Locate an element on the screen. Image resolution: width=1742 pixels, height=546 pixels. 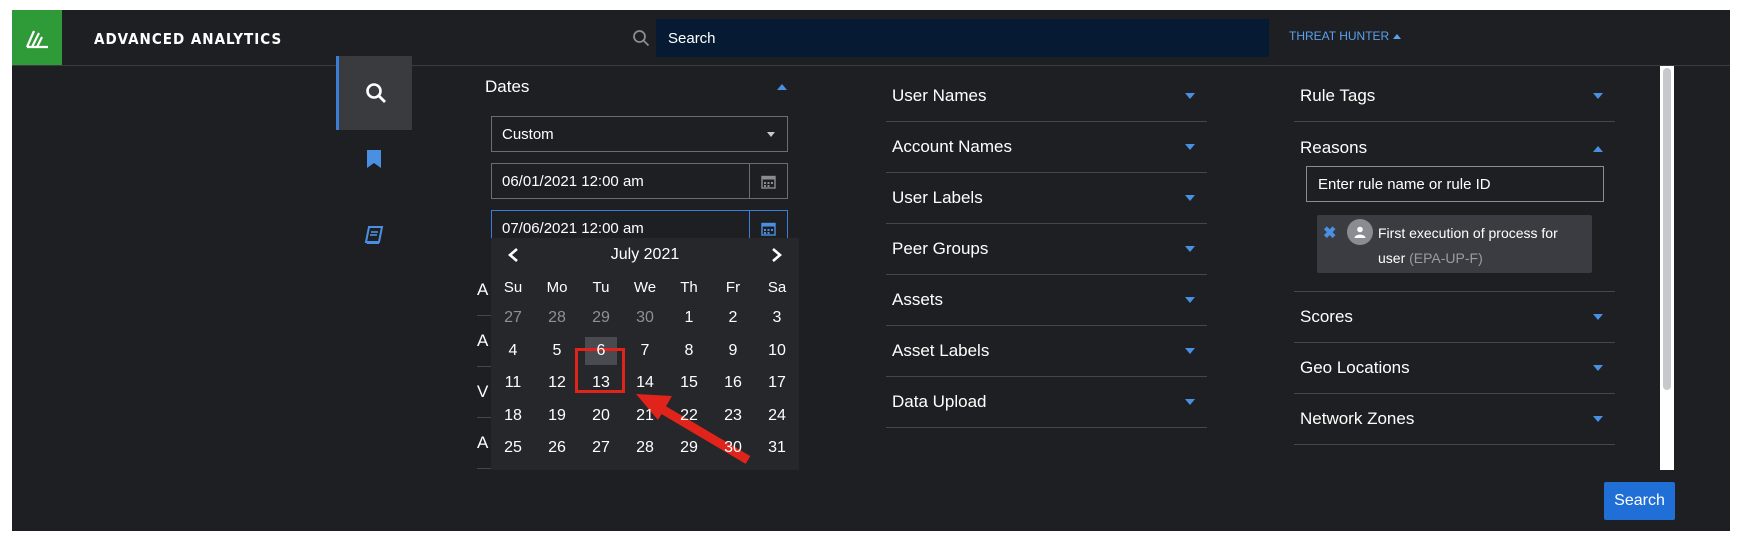
calendar-day-number: 20 is located at coordinates (601, 415).